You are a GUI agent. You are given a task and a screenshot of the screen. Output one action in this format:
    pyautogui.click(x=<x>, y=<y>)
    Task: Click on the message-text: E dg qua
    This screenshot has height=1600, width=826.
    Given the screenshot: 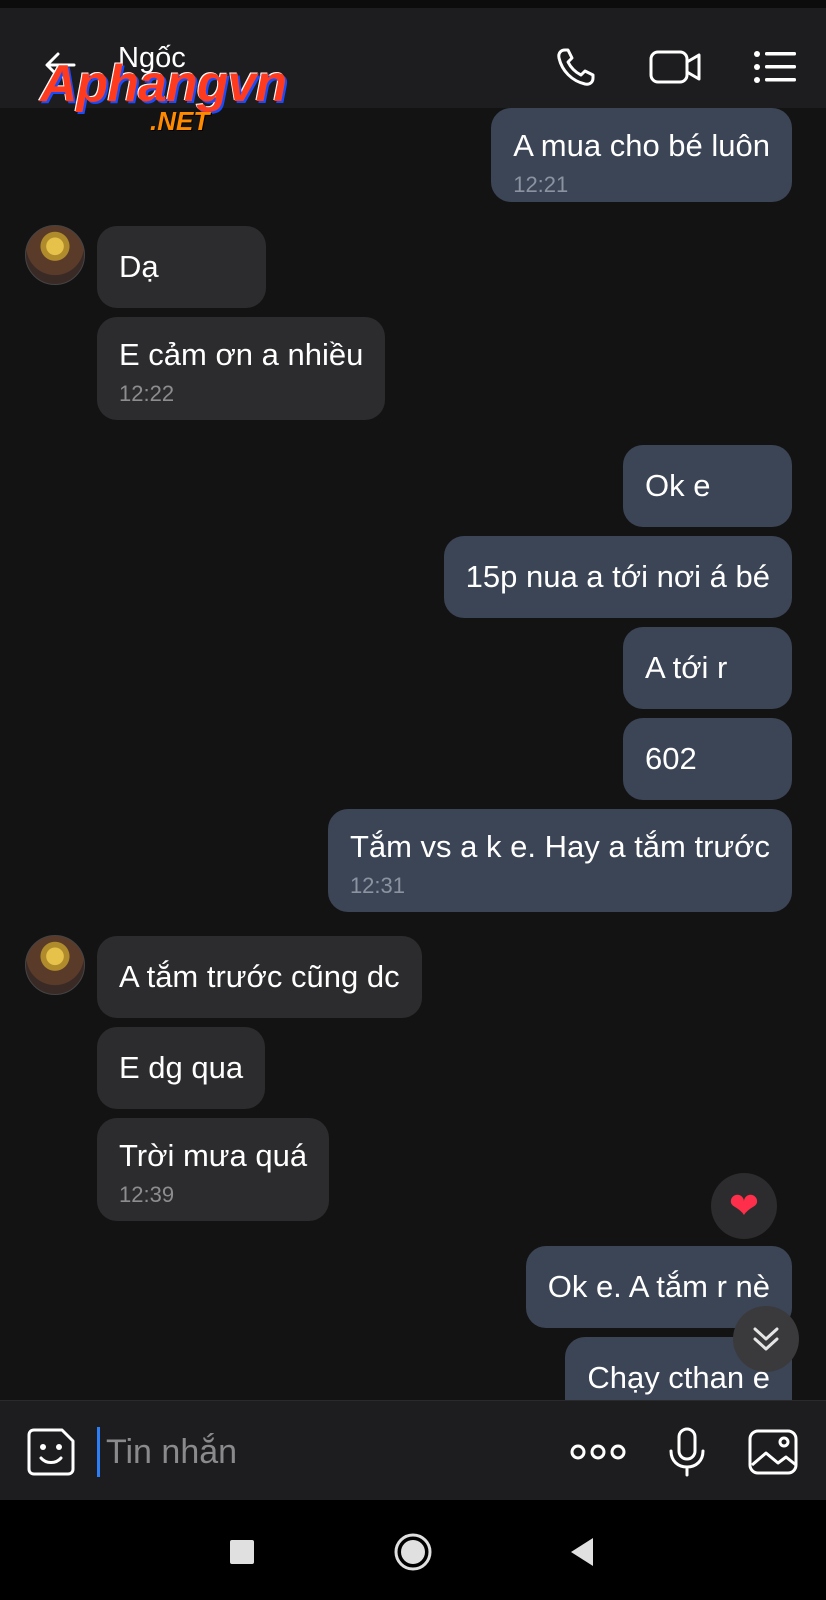 What is the action you would take?
    pyautogui.click(x=181, y=1067)
    